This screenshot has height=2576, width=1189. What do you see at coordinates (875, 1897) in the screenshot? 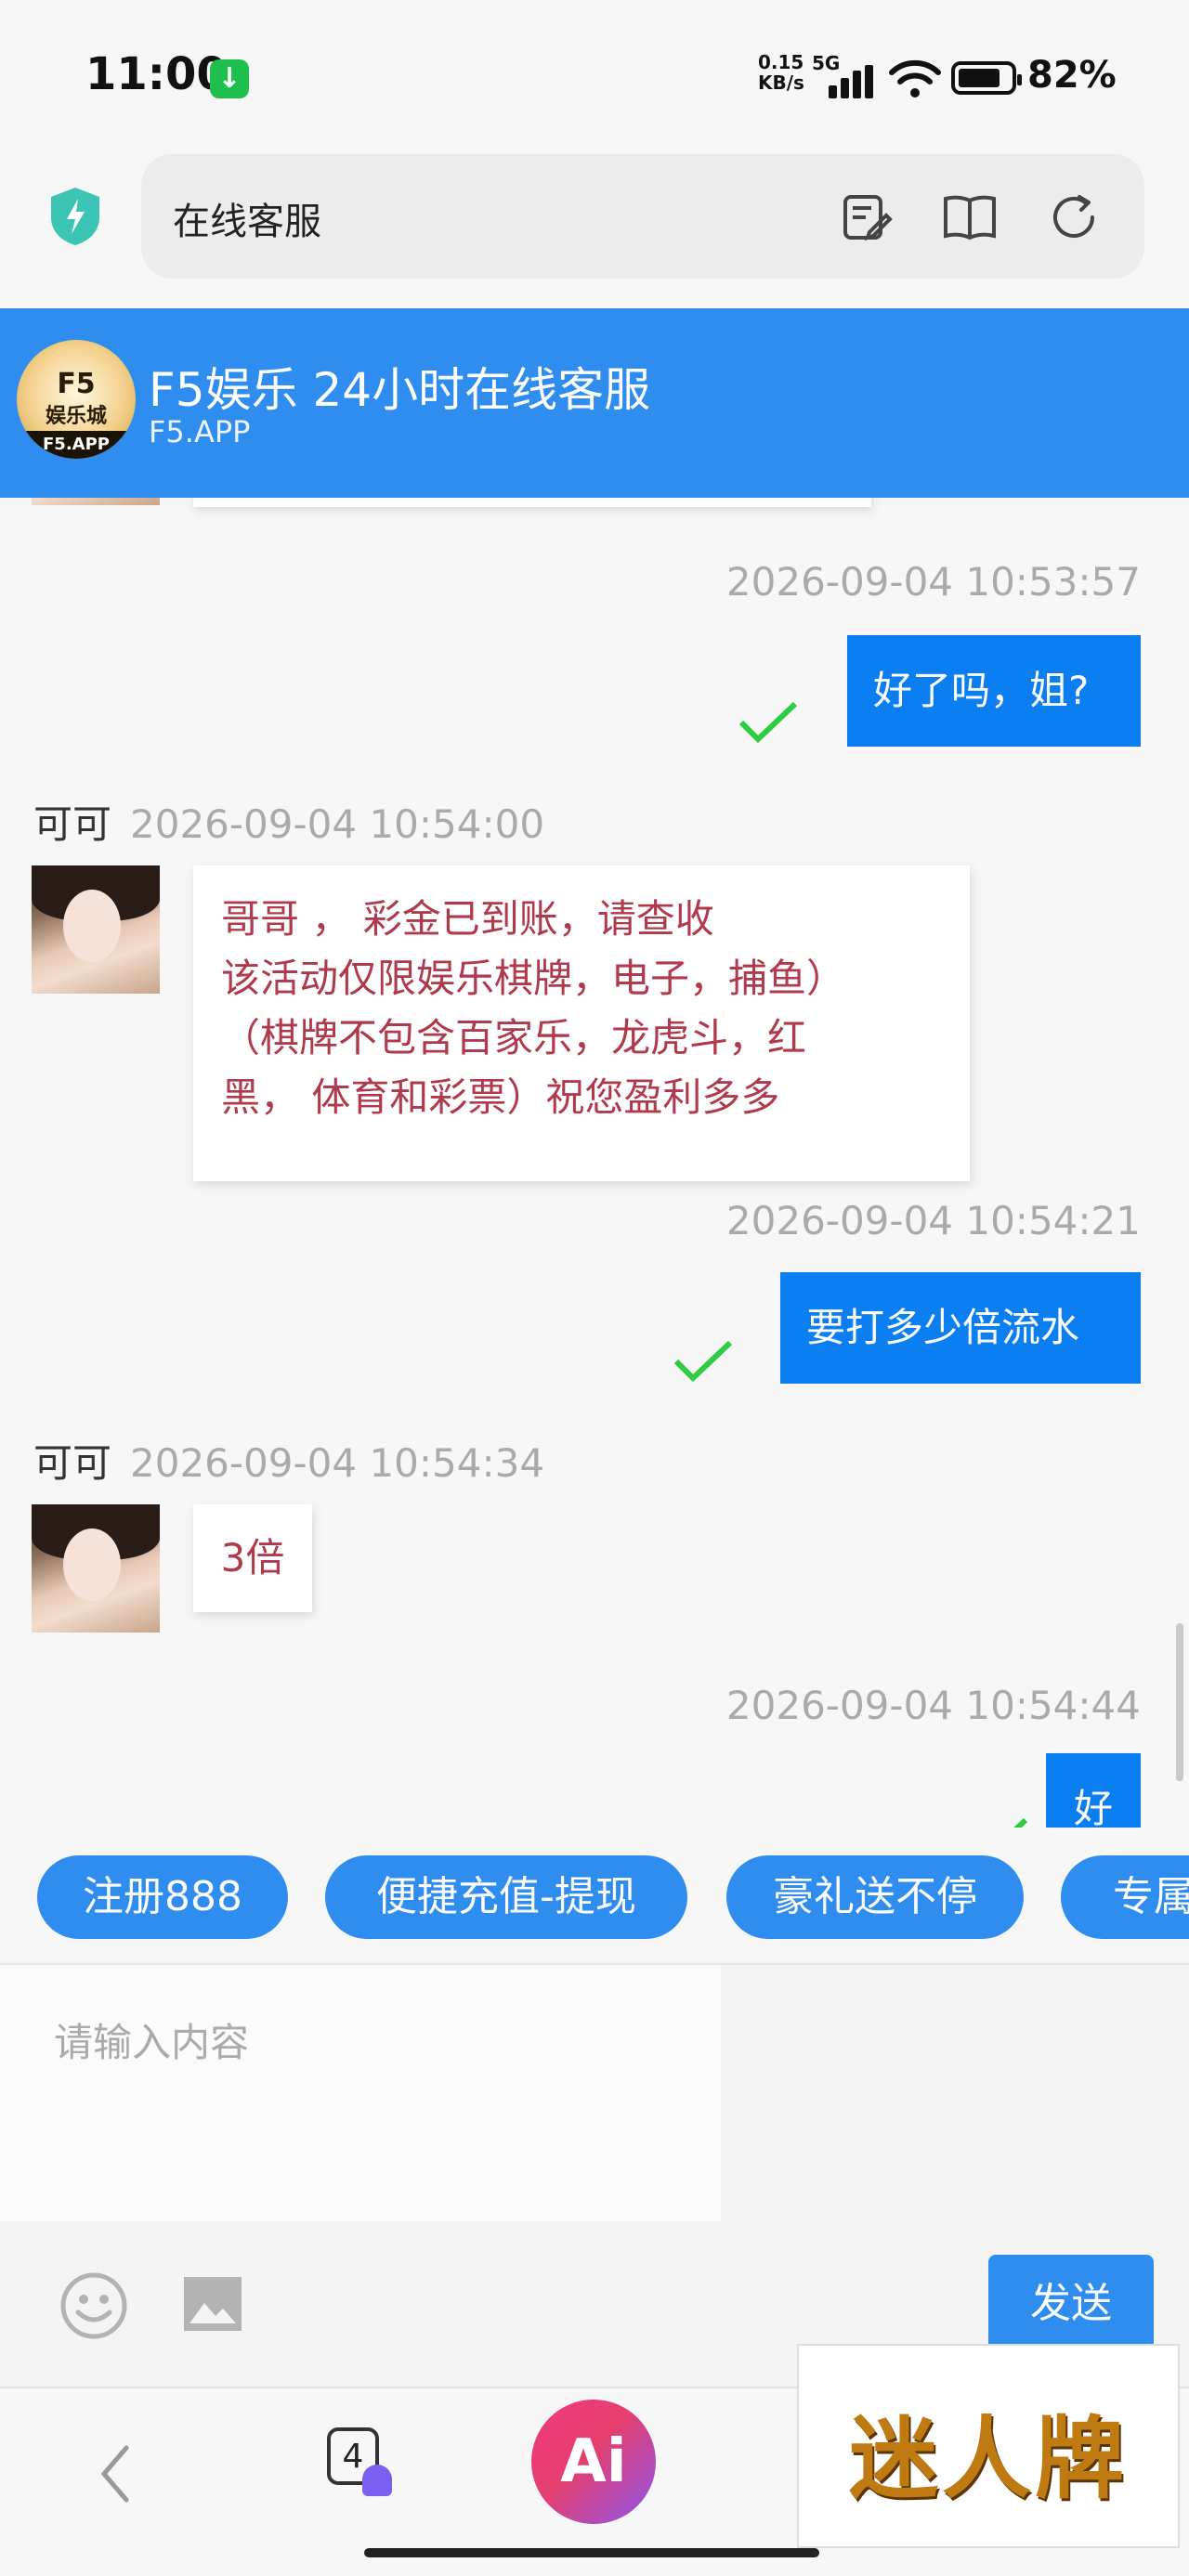
I see `quick-reply-chip: 豪礼送不停` at bounding box center [875, 1897].